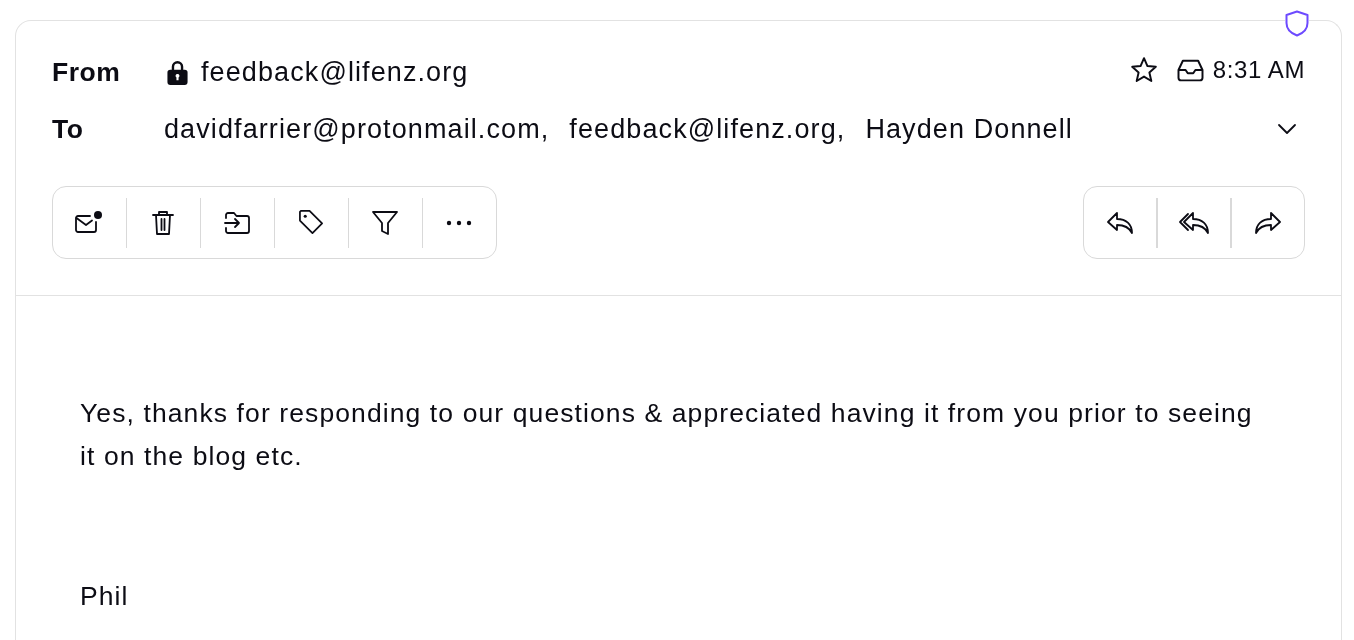 This screenshot has width=1354, height=640. What do you see at coordinates (335, 72) in the screenshot?
I see `sender-address: feedback@lifenz.org` at bounding box center [335, 72].